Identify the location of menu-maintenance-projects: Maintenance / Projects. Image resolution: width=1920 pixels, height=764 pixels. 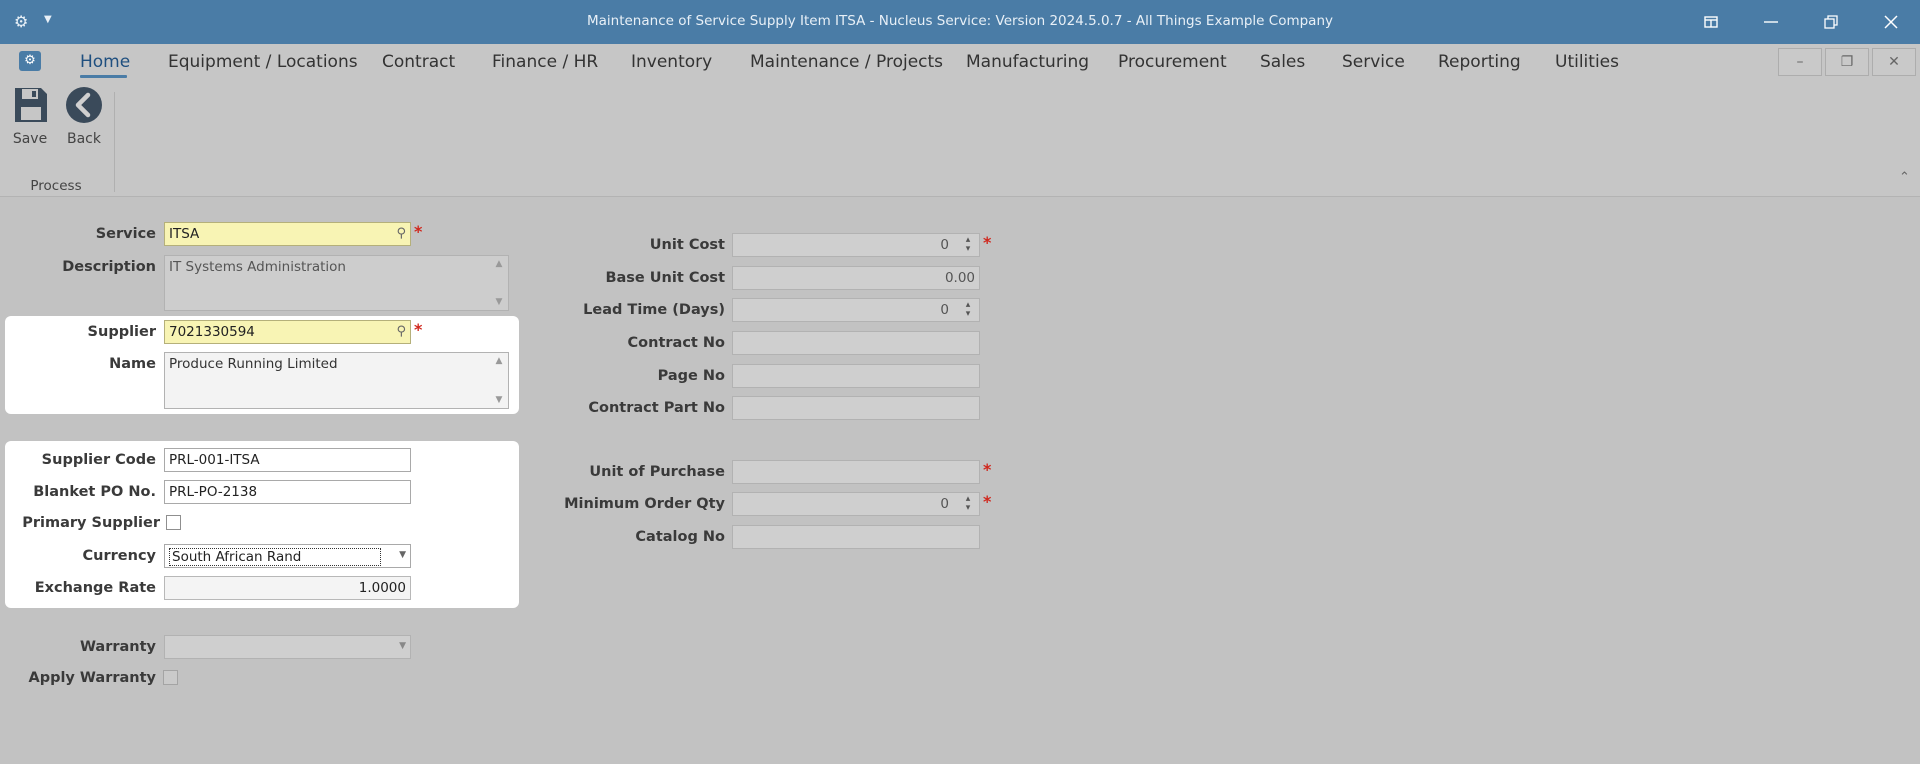
(846, 62).